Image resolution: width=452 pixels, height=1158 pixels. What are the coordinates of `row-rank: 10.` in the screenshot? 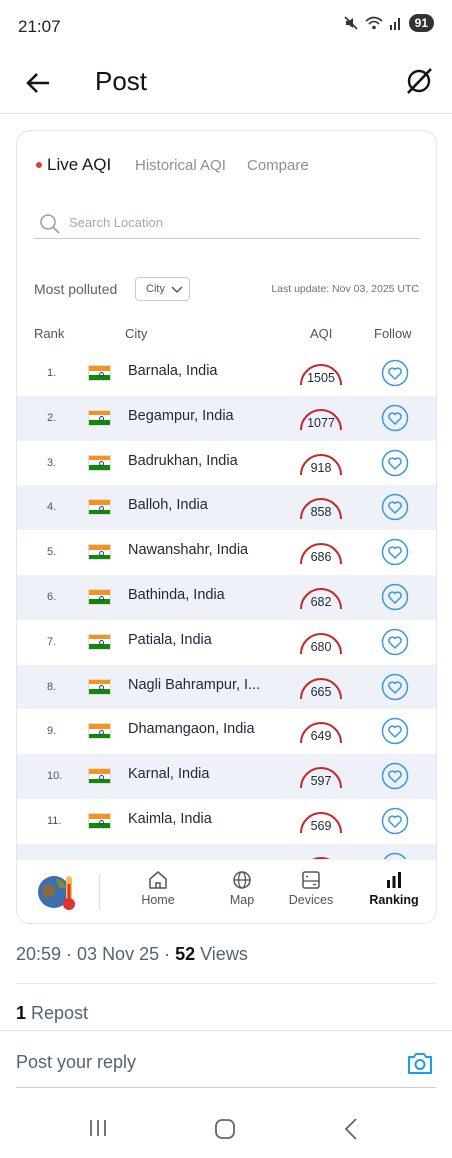 It's located at (55, 776).